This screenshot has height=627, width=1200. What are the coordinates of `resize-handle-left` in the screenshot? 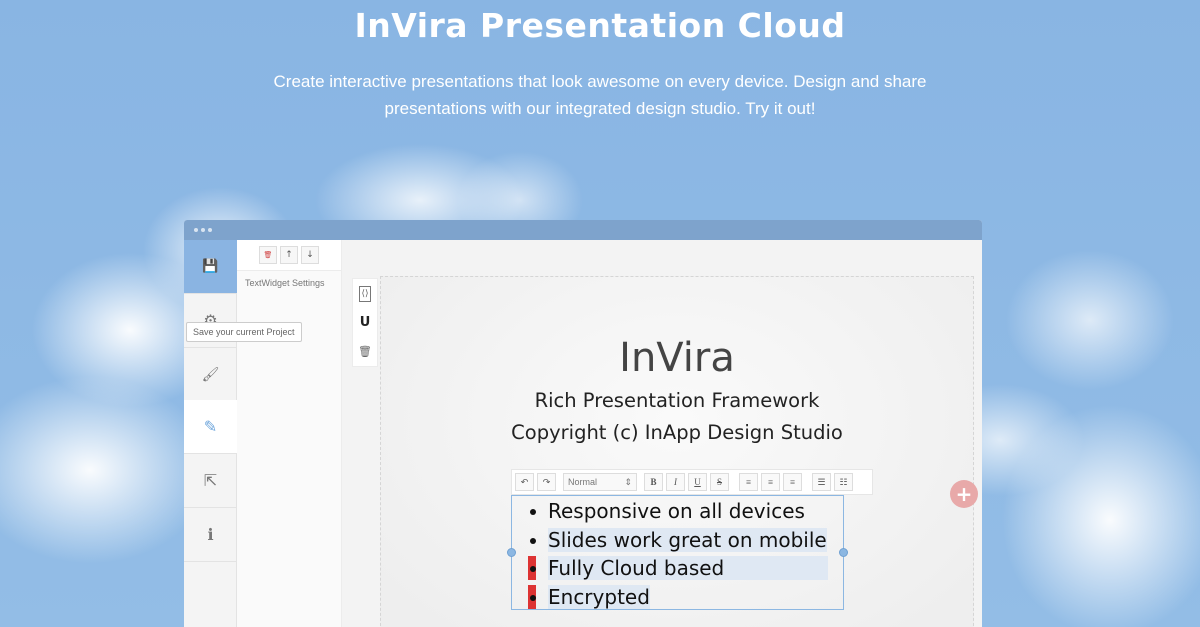 It's located at (511, 552).